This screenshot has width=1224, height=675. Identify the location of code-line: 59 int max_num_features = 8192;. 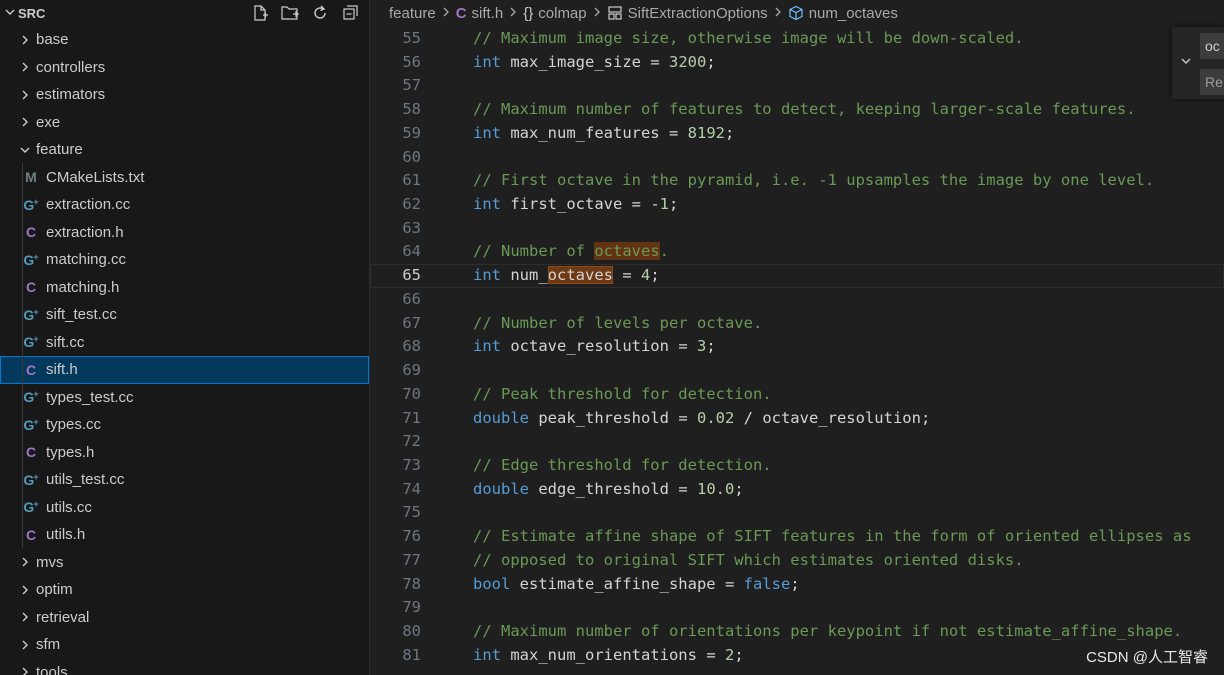
(797, 134).